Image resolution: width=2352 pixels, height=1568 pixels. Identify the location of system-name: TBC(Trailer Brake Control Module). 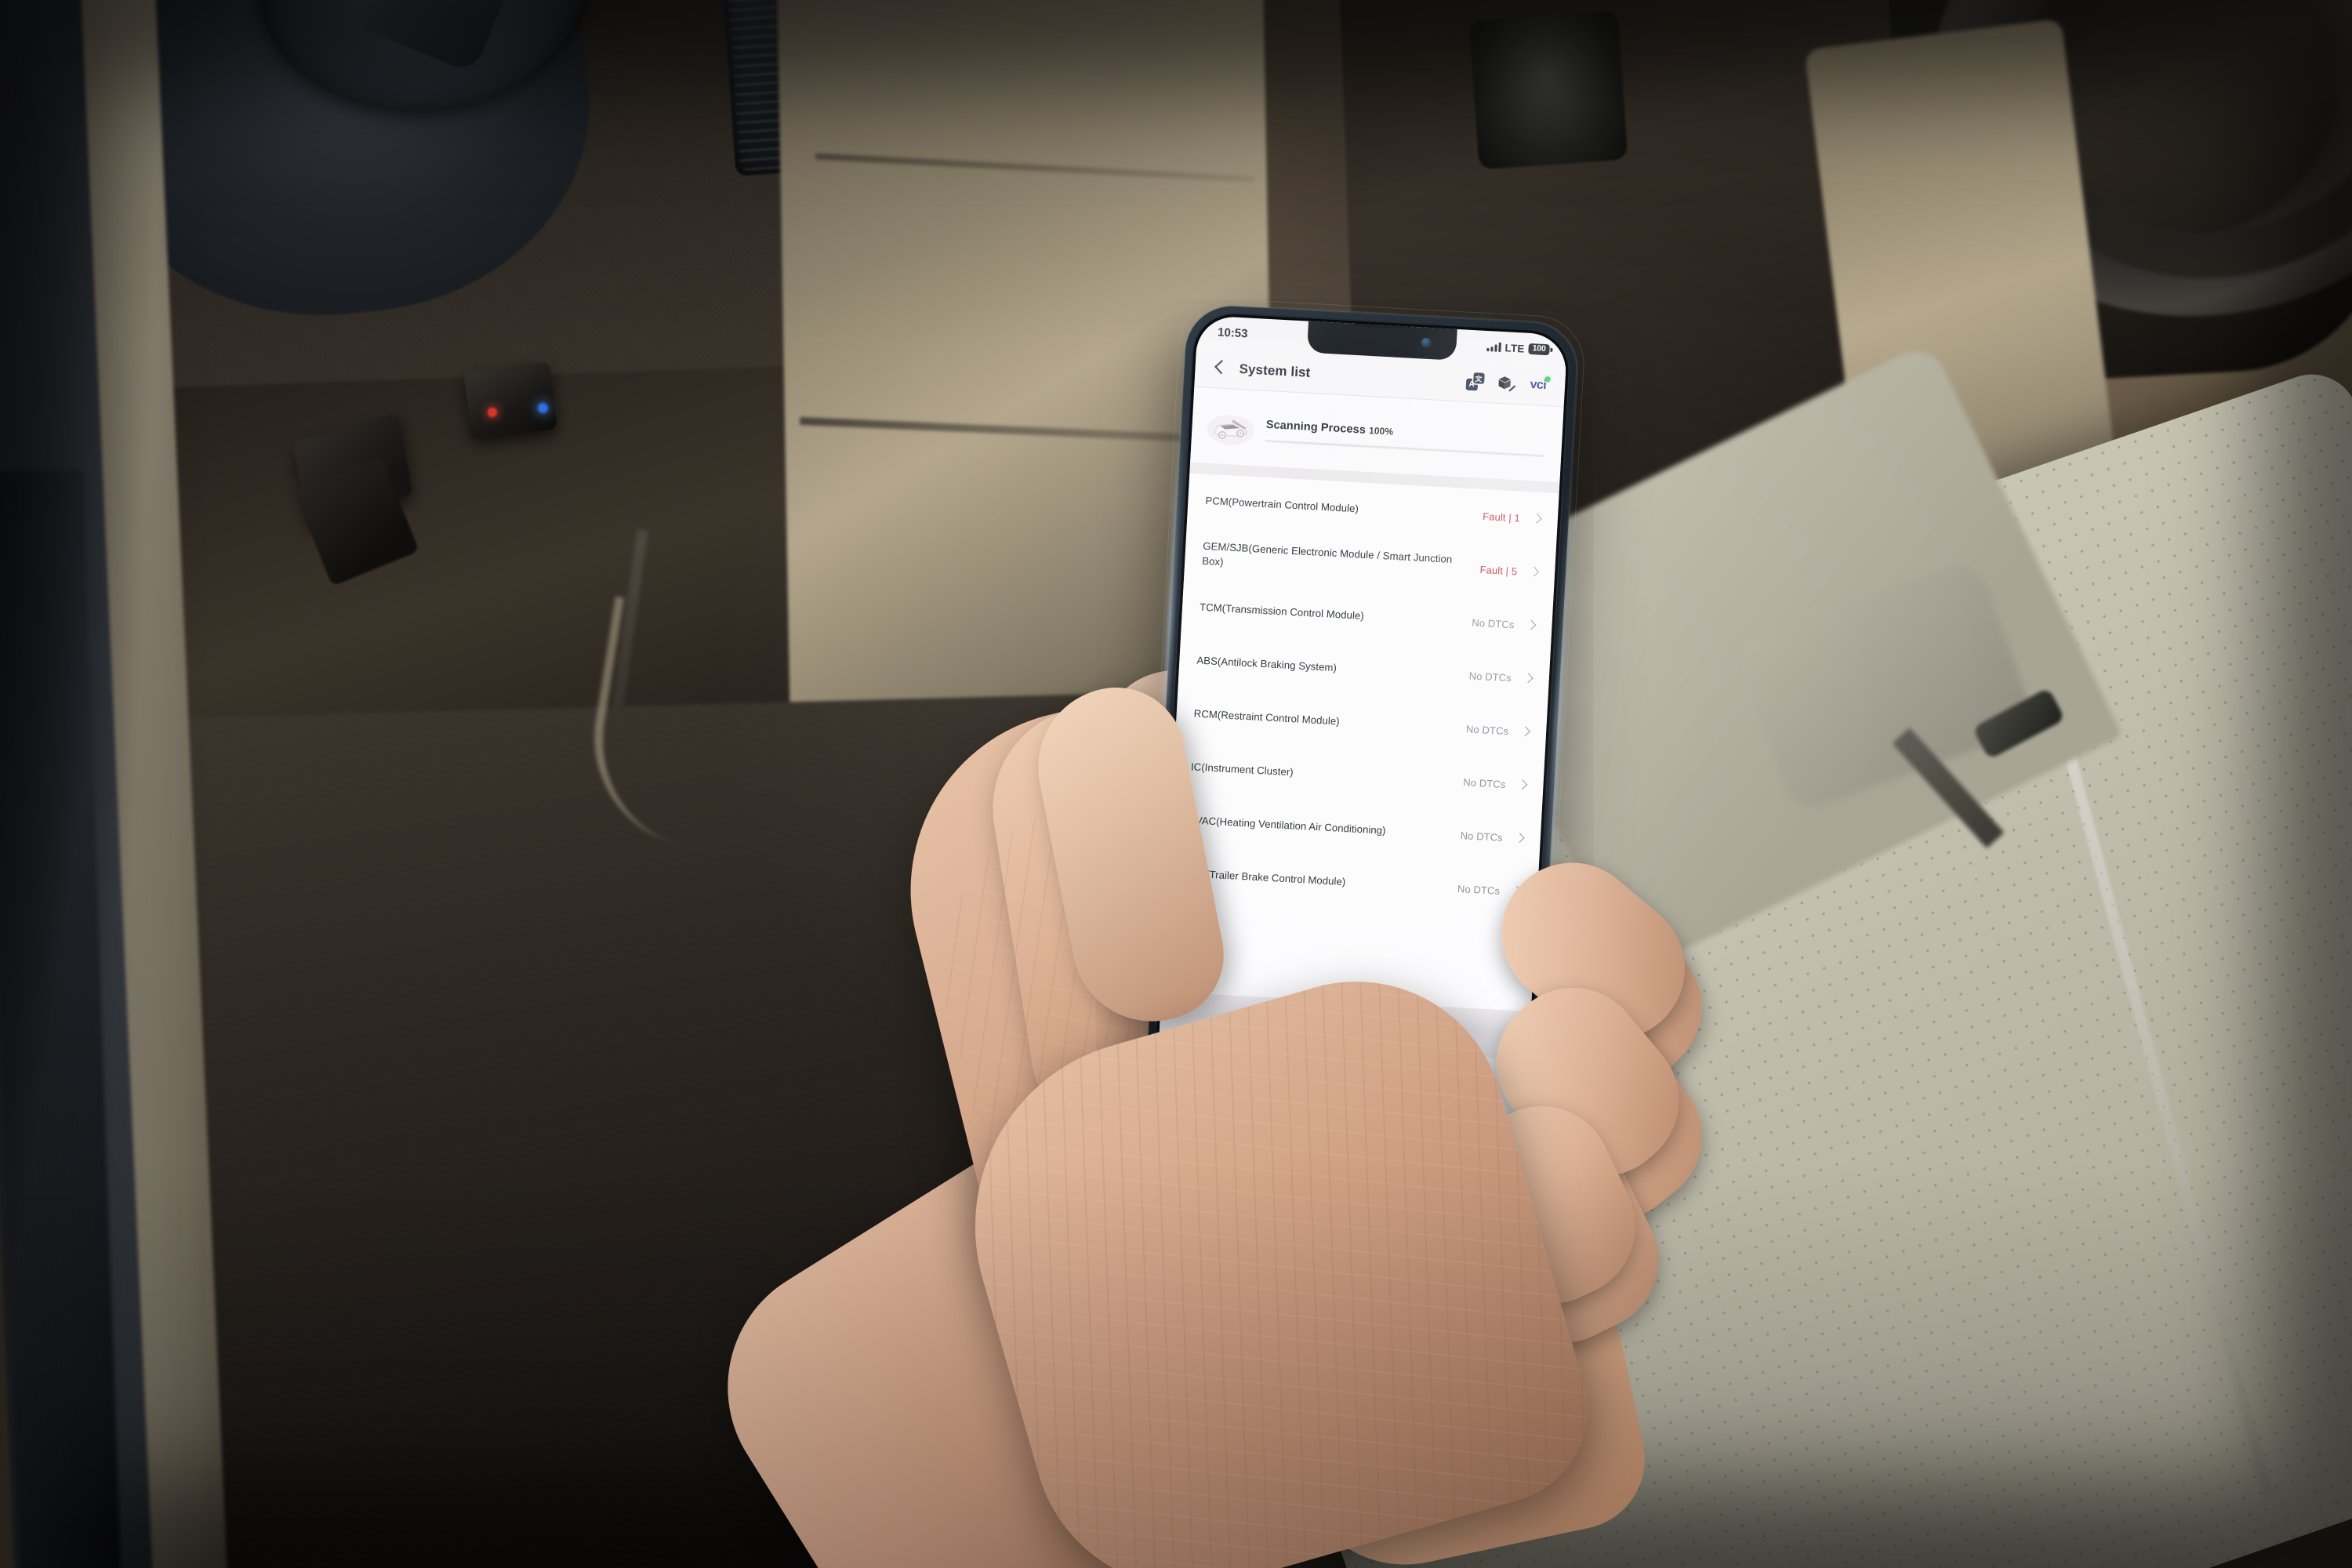
(1265, 877).